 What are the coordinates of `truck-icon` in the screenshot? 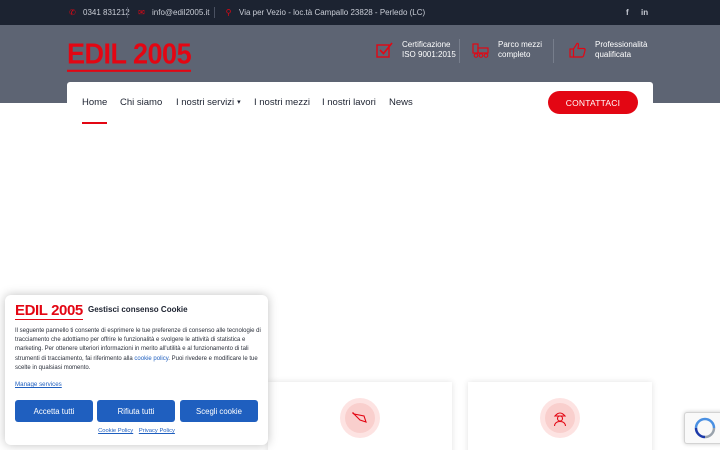 It's located at (480, 50).